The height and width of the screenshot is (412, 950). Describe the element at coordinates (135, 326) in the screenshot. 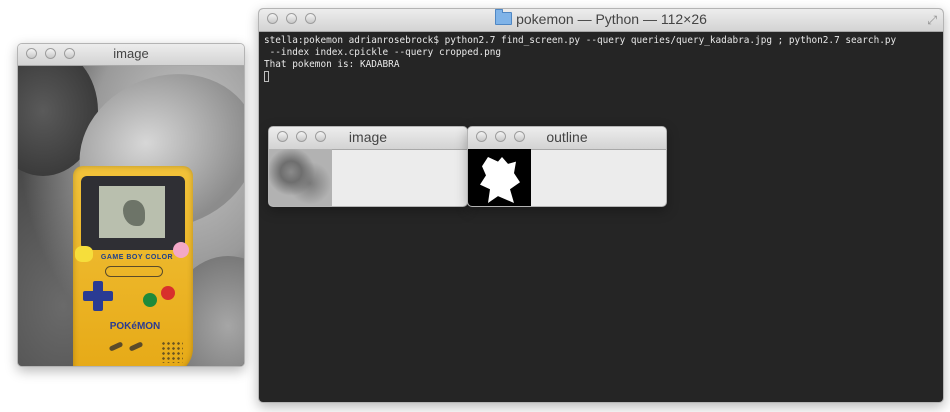

I see `pokemon-logo: POKéMON` at that location.